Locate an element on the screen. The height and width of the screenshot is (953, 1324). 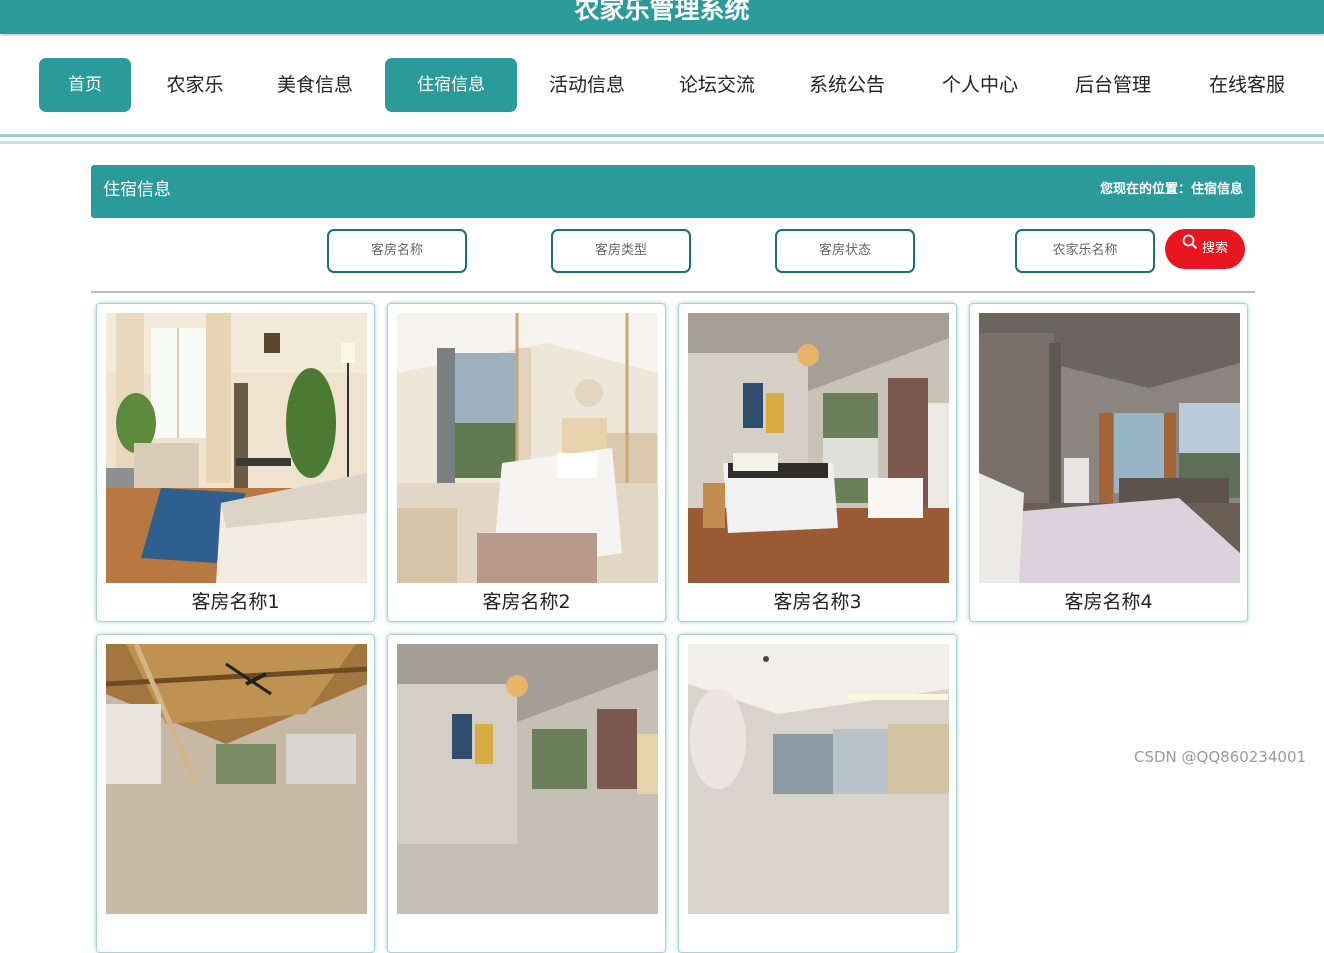
nav-item-lodging: 住宿信息 is located at coordinates (451, 85).